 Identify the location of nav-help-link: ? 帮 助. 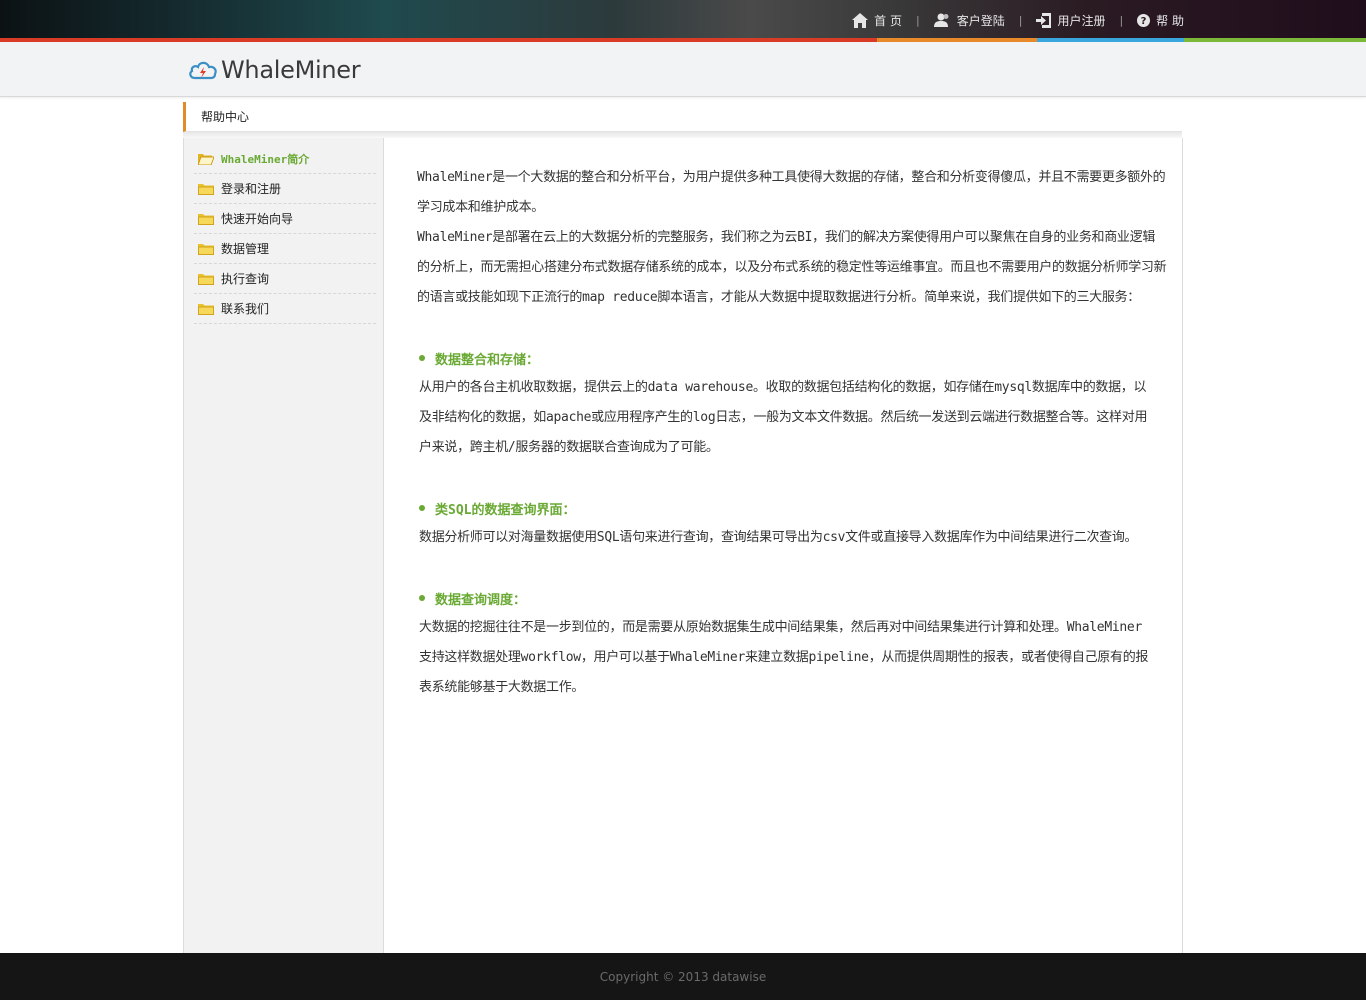
(1160, 20).